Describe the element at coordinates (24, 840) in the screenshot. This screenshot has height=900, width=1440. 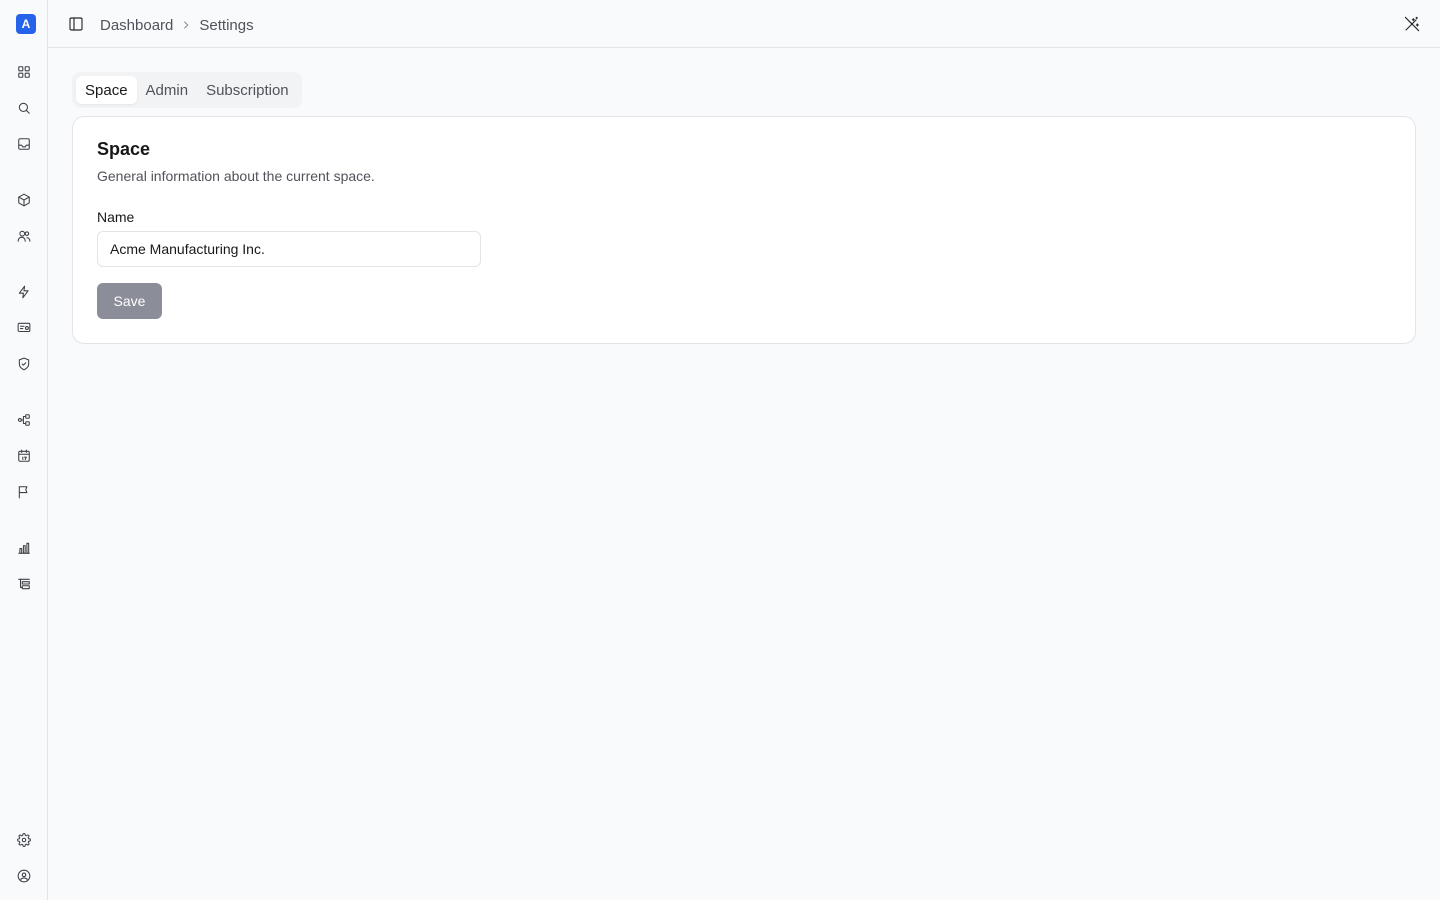
I see `settings-icon` at that location.